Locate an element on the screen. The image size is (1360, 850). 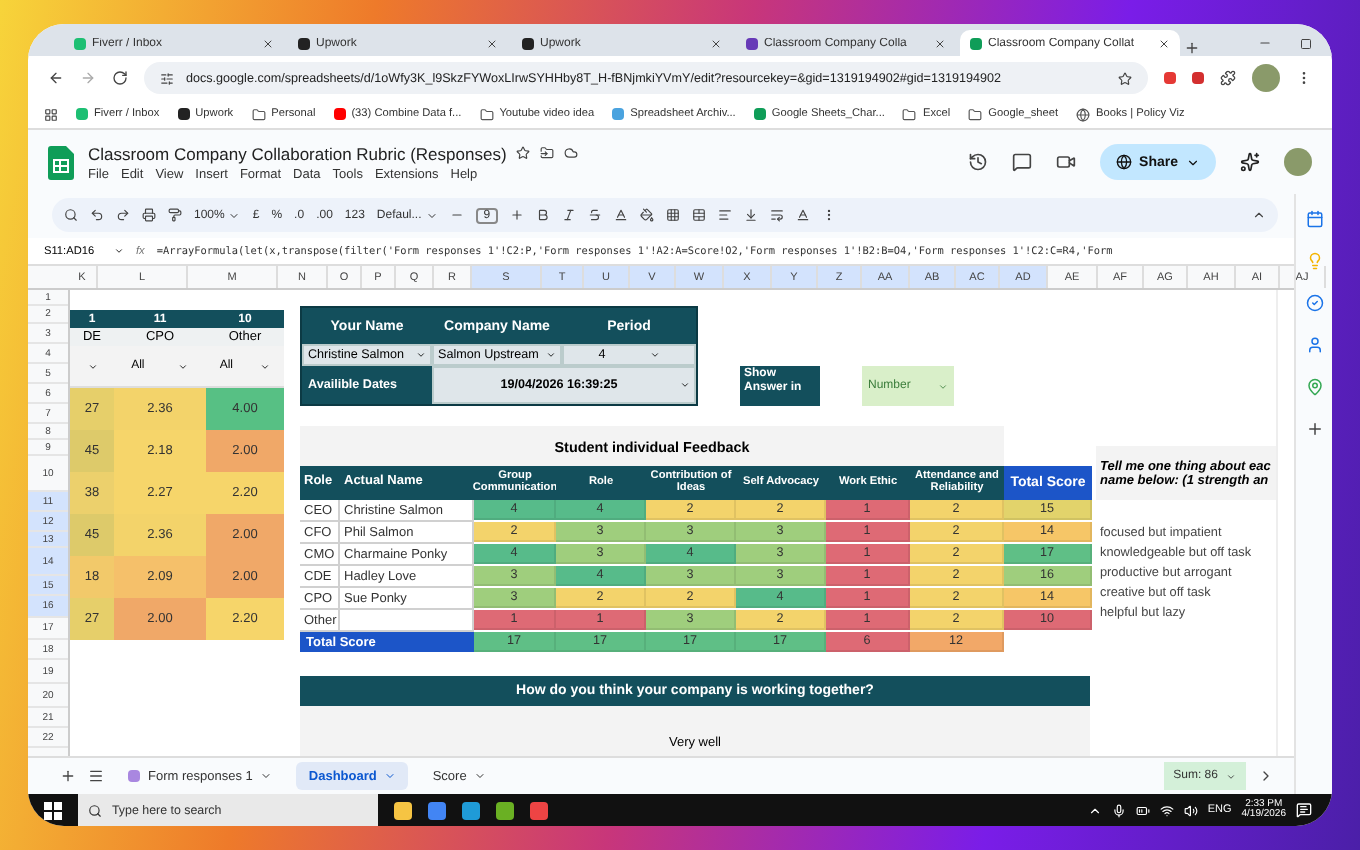
borders-icon is located at coordinates (673, 215).